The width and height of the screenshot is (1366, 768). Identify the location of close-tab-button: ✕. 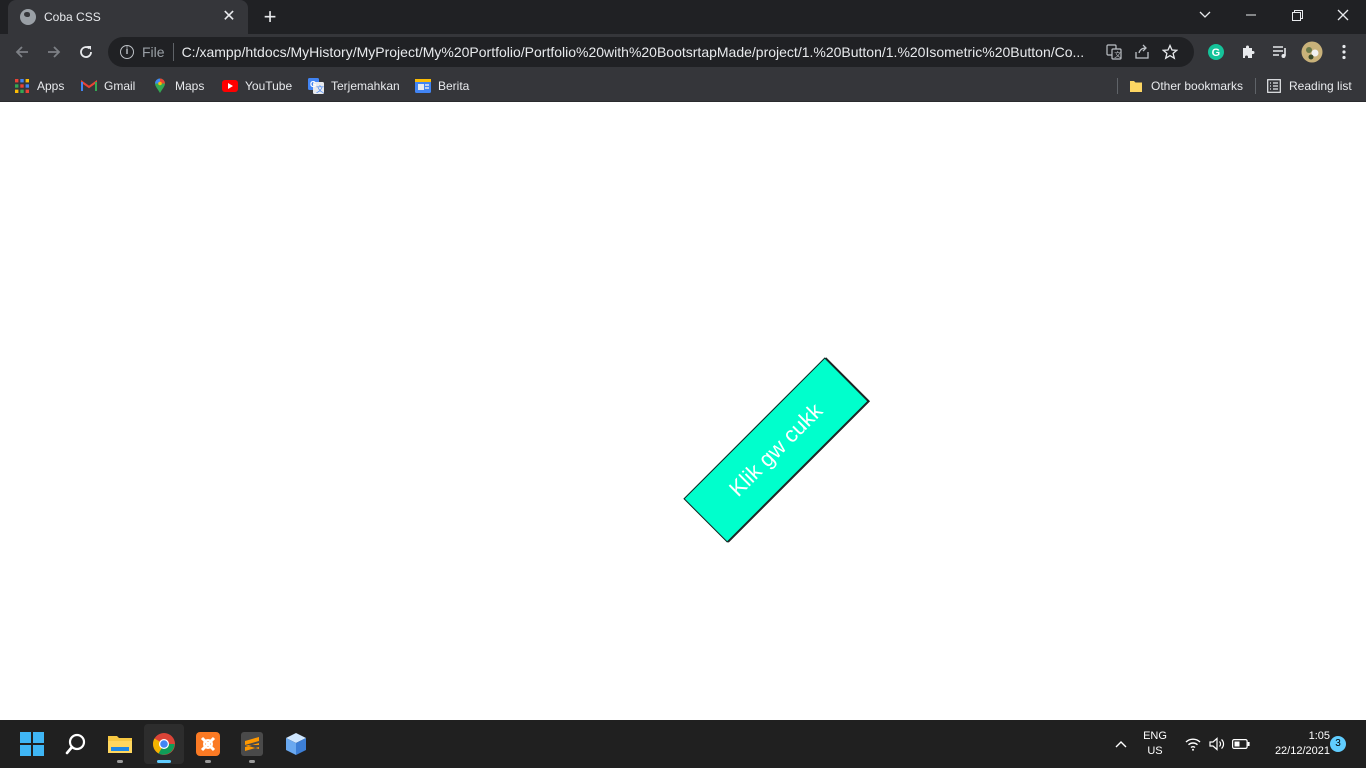
(229, 17).